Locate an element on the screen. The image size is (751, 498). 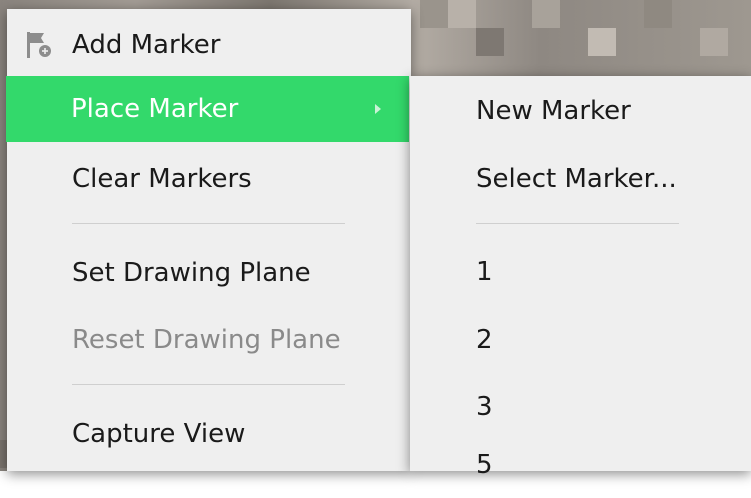
menu-item-label: Clear Markers is located at coordinates (162, 179).